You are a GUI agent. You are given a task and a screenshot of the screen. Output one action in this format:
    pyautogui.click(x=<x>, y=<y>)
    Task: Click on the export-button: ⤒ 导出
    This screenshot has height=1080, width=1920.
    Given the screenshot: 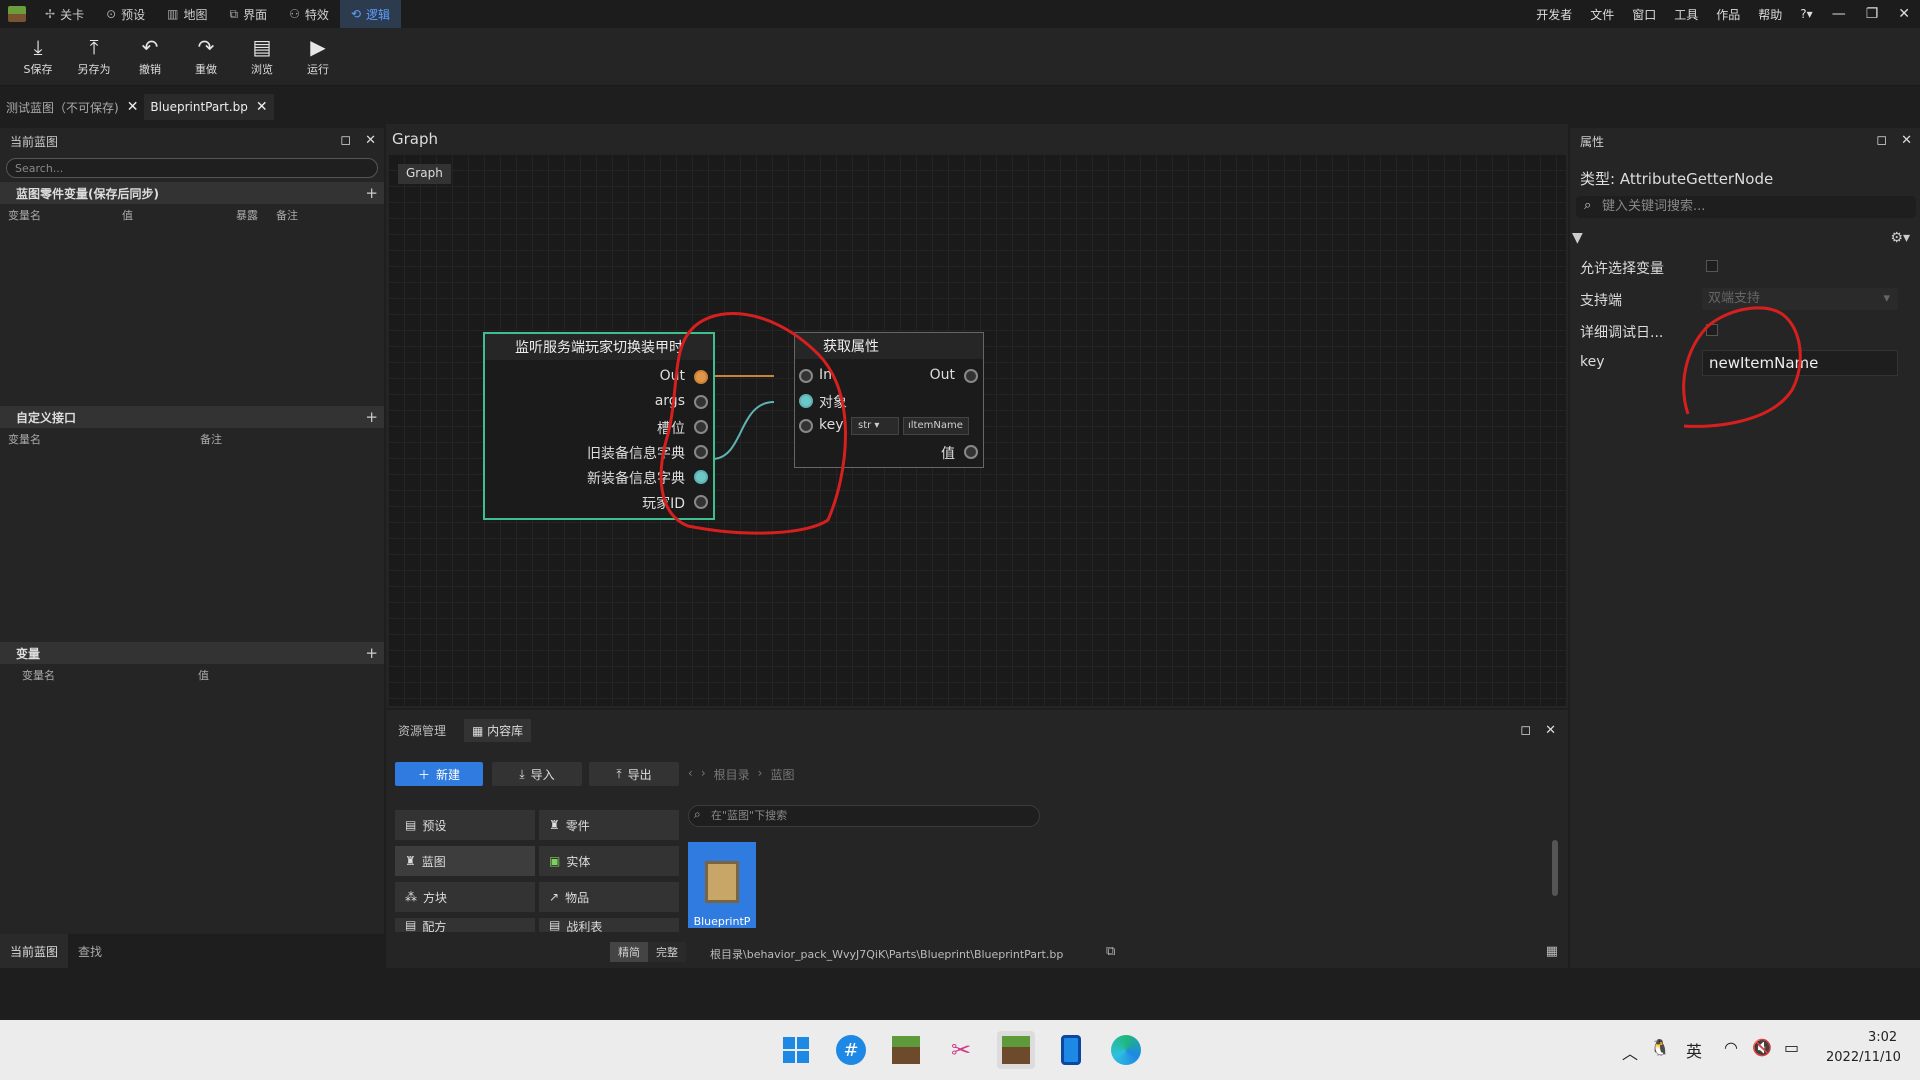 What is the action you would take?
    pyautogui.click(x=634, y=774)
    